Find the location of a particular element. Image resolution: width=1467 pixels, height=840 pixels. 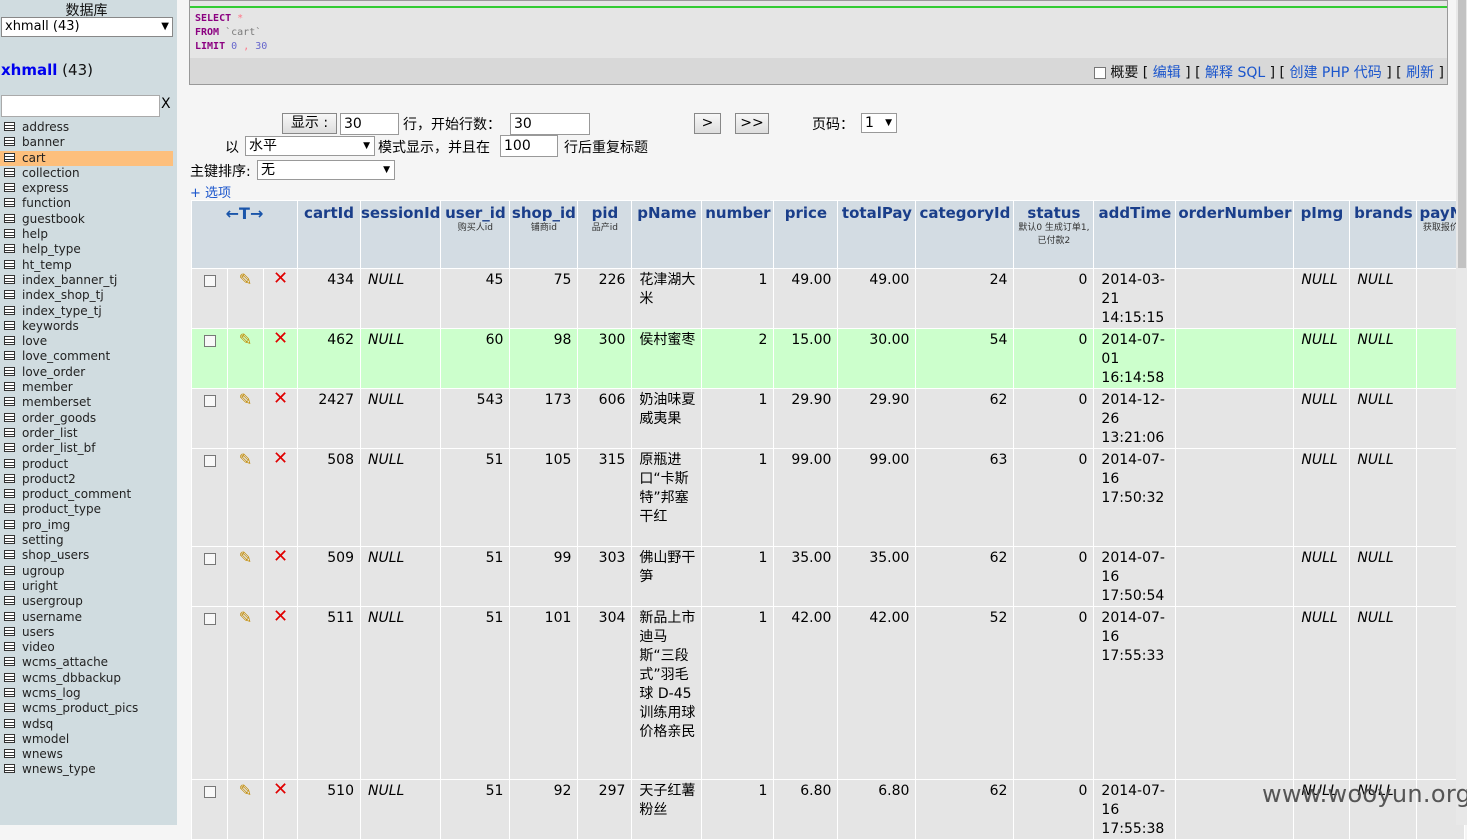

table-list-item: product_comment is located at coordinates (88, 494).